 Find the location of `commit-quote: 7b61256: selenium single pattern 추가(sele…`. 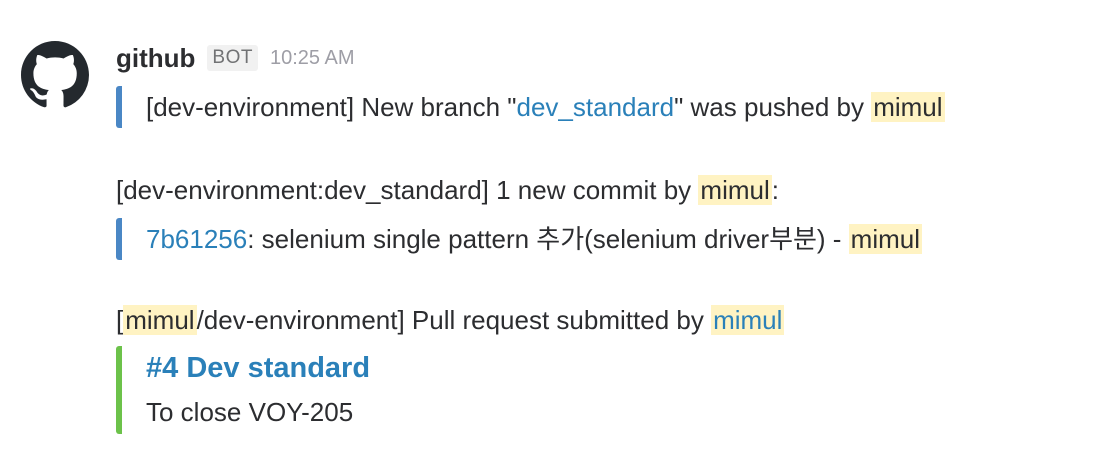

commit-quote: 7b61256: selenium single pattern 추가(sele… is located at coordinates (519, 239).